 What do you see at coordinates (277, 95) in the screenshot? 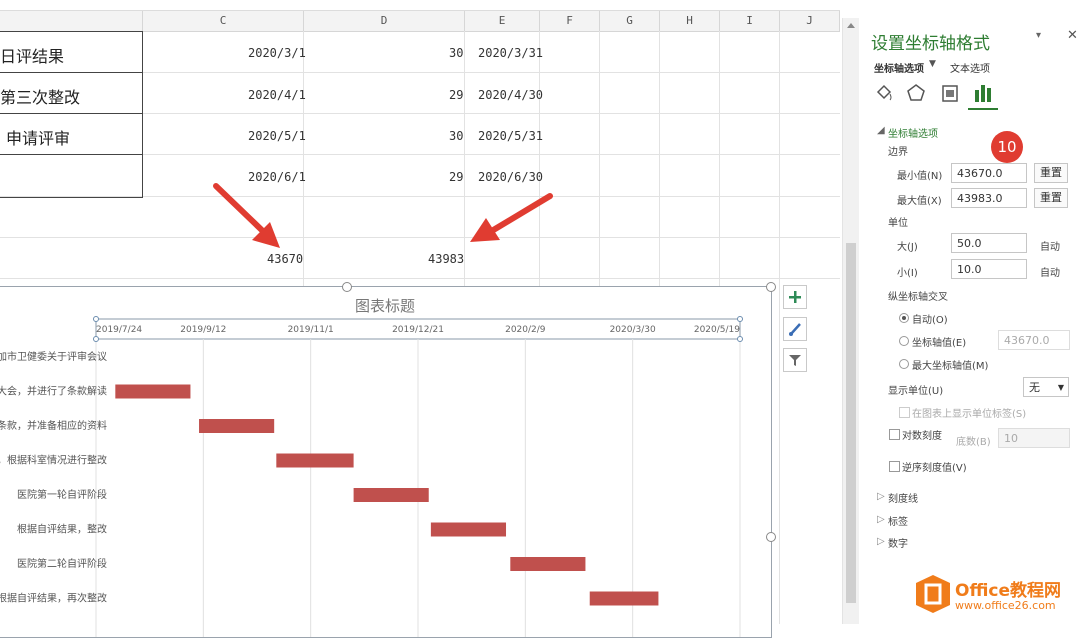
I see `cell-c-start: 2020/4/1` at bounding box center [277, 95].